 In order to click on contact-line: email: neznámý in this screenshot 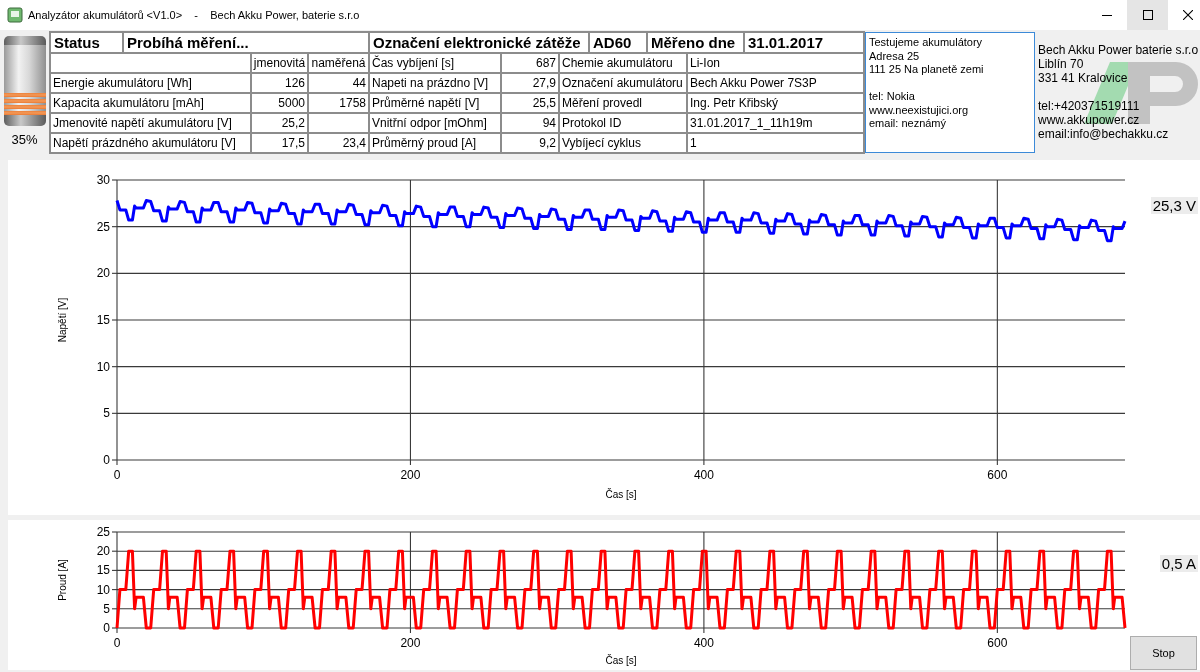, I will do `click(908, 124)`.